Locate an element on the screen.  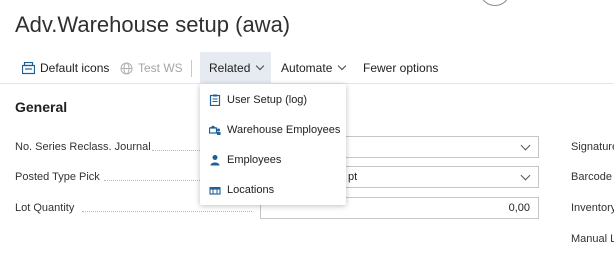
automate-label: Automate is located at coordinates (307, 68).